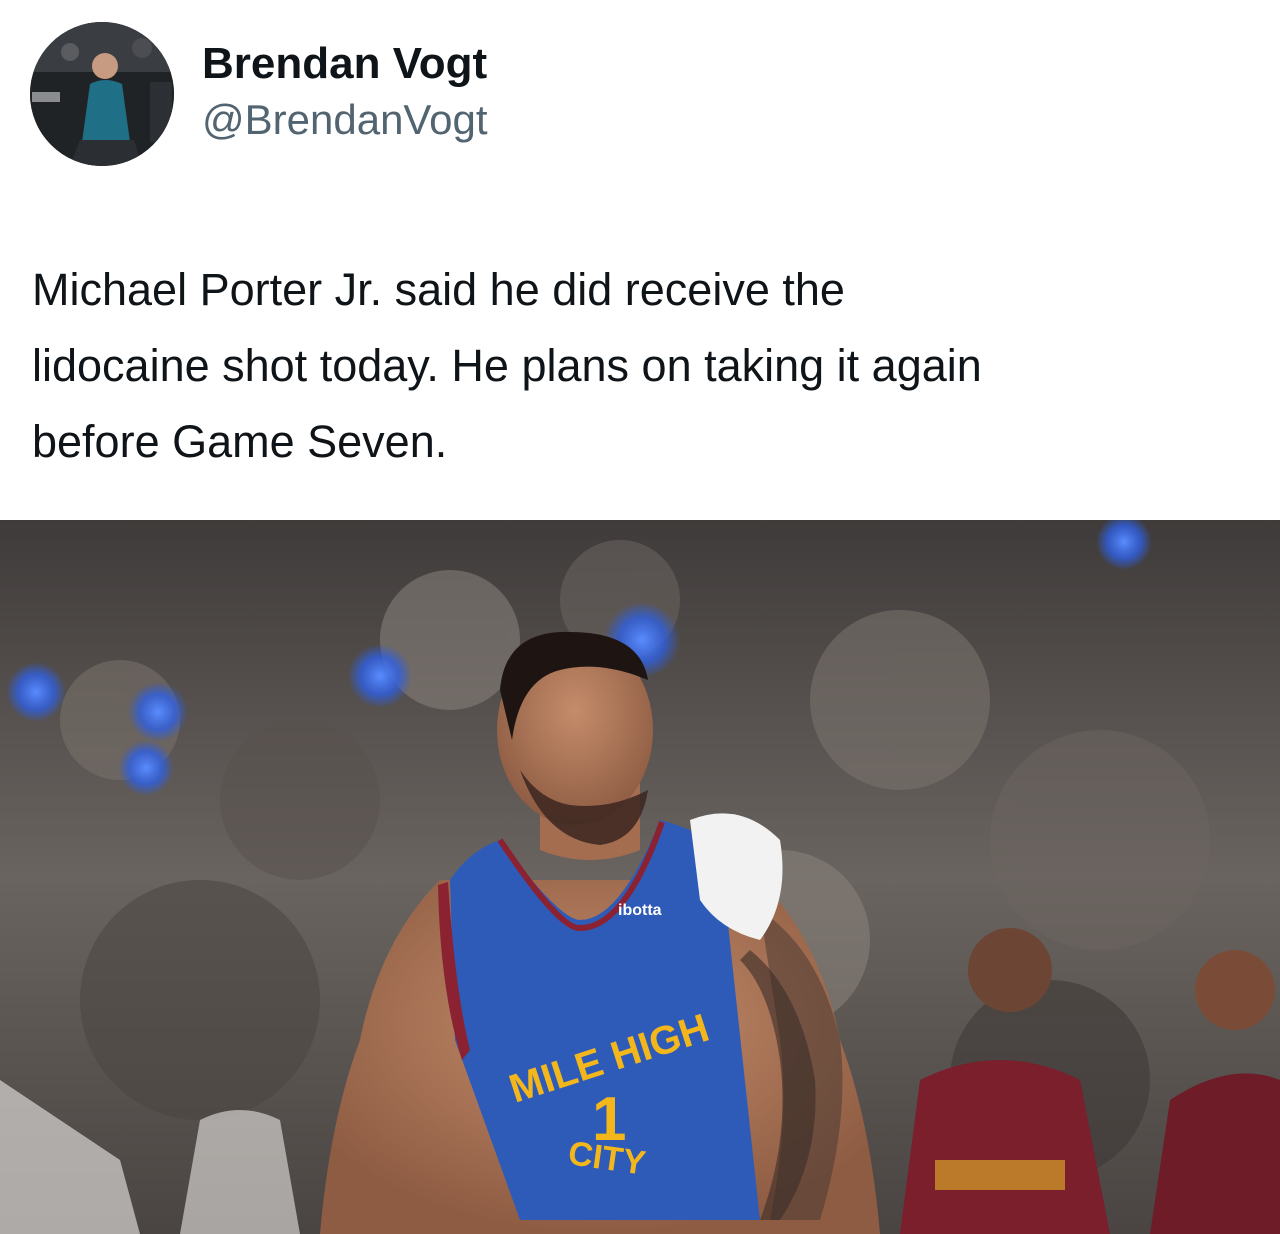 This screenshot has height=1234, width=1280. I want to click on author-avatar, so click(102, 94).